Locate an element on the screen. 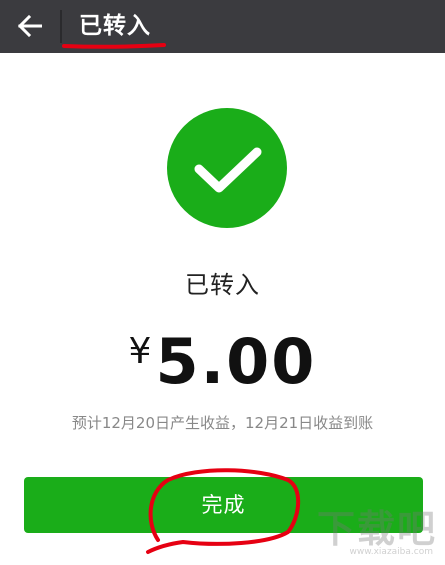 The width and height of the screenshot is (445, 565). page-title: 已转入 is located at coordinates (115, 26).